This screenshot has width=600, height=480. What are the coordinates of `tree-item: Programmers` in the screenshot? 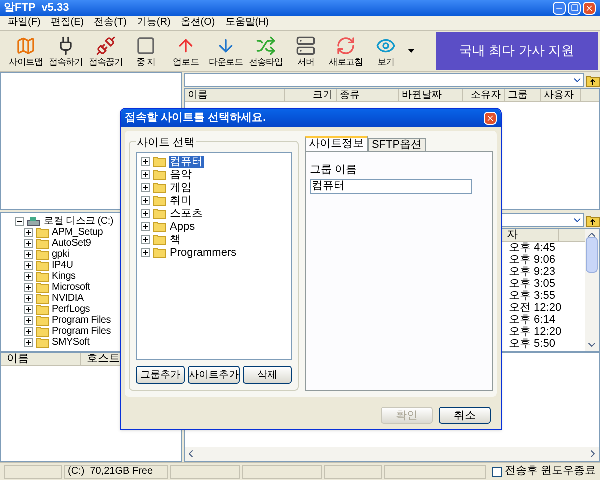 It's located at (203, 252).